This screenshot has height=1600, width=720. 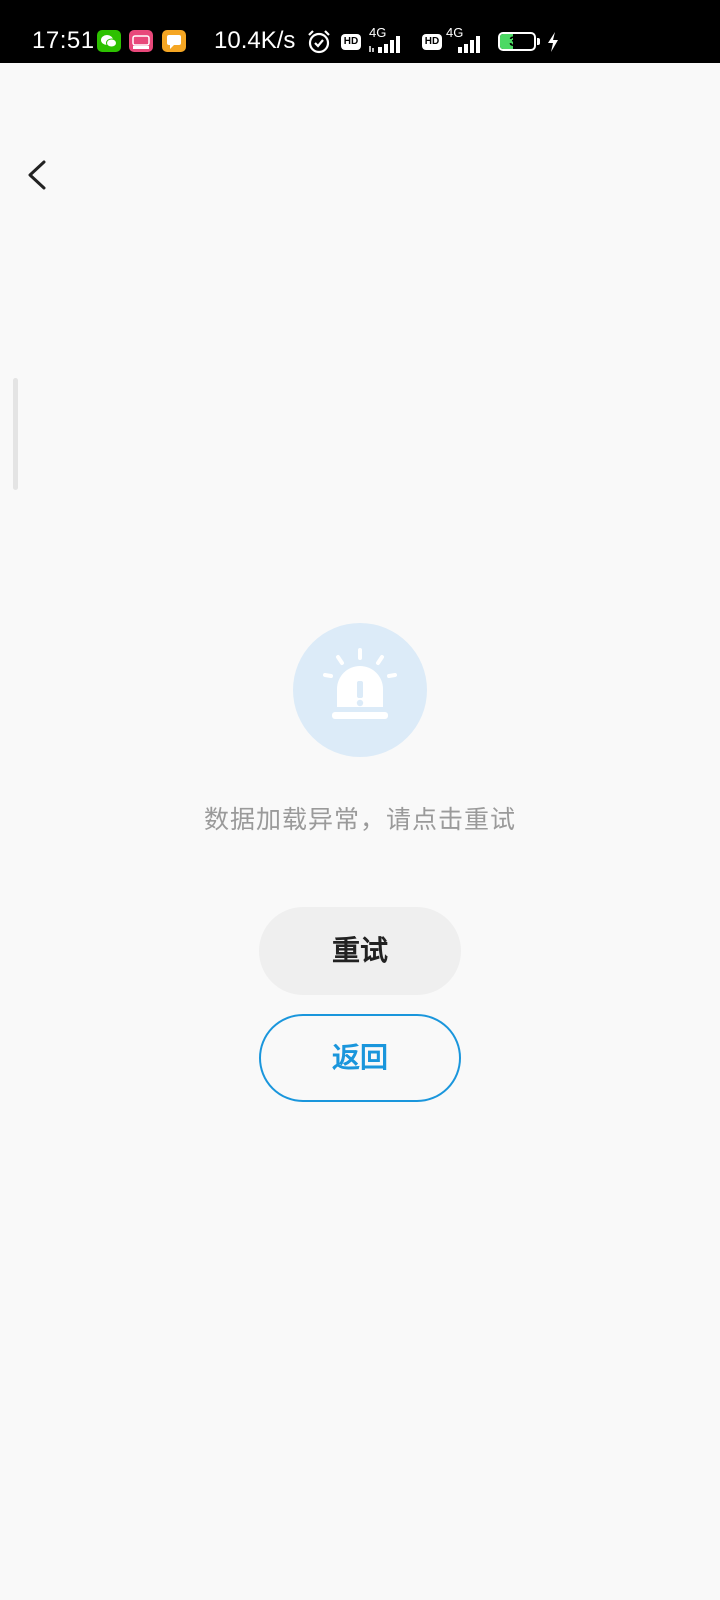 What do you see at coordinates (109, 41) in the screenshot?
I see `wechat-icon` at bounding box center [109, 41].